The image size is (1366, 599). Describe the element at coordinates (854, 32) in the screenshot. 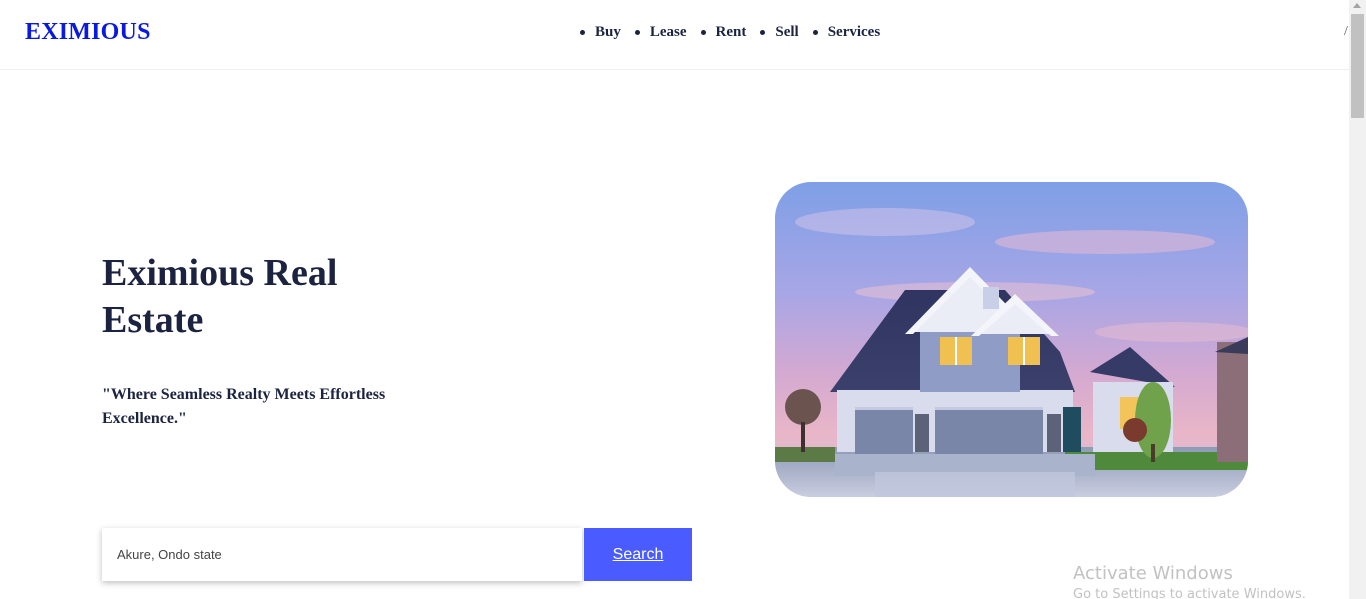

I see `nav-link-services: Services` at that location.